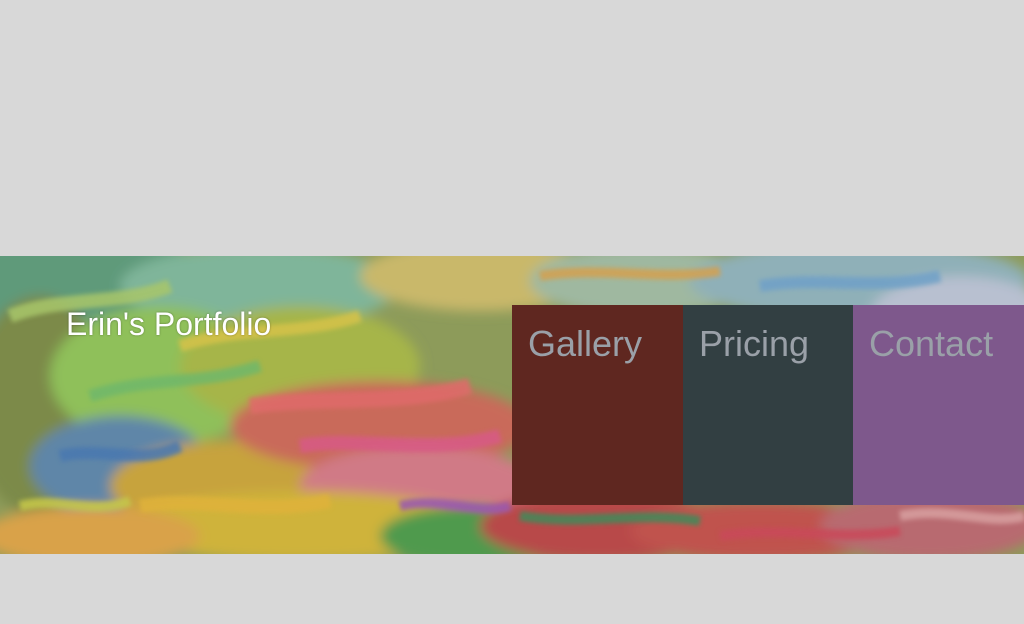 The height and width of the screenshot is (624, 1024). Describe the element at coordinates (597, 405) in the screenshot. I see `nav-gallery: Gallery` at that location.